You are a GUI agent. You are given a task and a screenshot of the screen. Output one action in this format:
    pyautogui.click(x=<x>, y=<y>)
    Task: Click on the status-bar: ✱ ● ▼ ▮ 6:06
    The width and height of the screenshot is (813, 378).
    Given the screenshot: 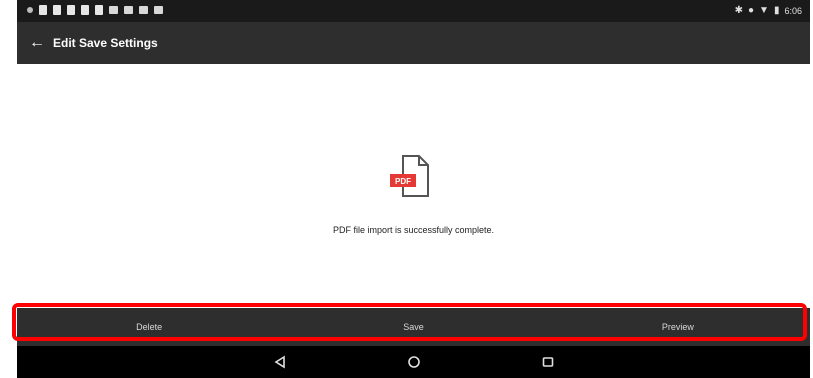 What is the action you would take?
    pyautogui.click(x=413, y=11)
    